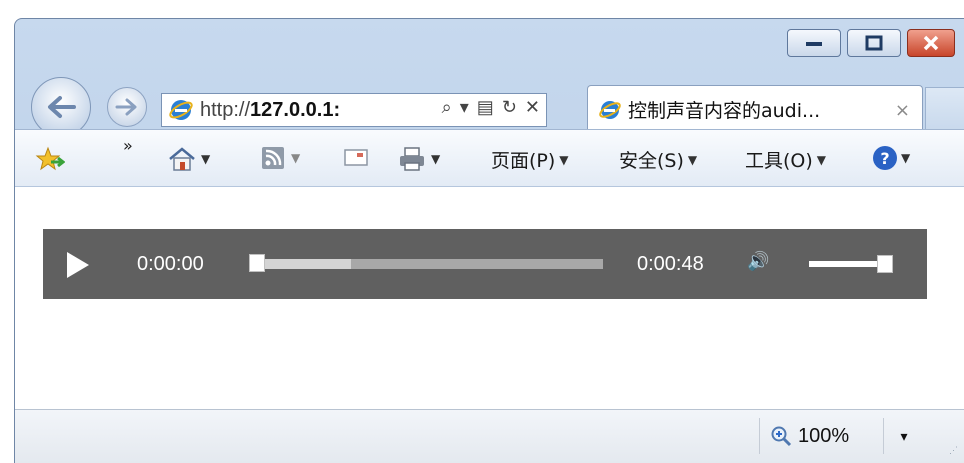 This screenshot has height=463, width=964. What do you see at coordinates (651, 161) in the screenshot?
I see `safety-menu-label: 安全(S)` at bounding box center [651, 161].